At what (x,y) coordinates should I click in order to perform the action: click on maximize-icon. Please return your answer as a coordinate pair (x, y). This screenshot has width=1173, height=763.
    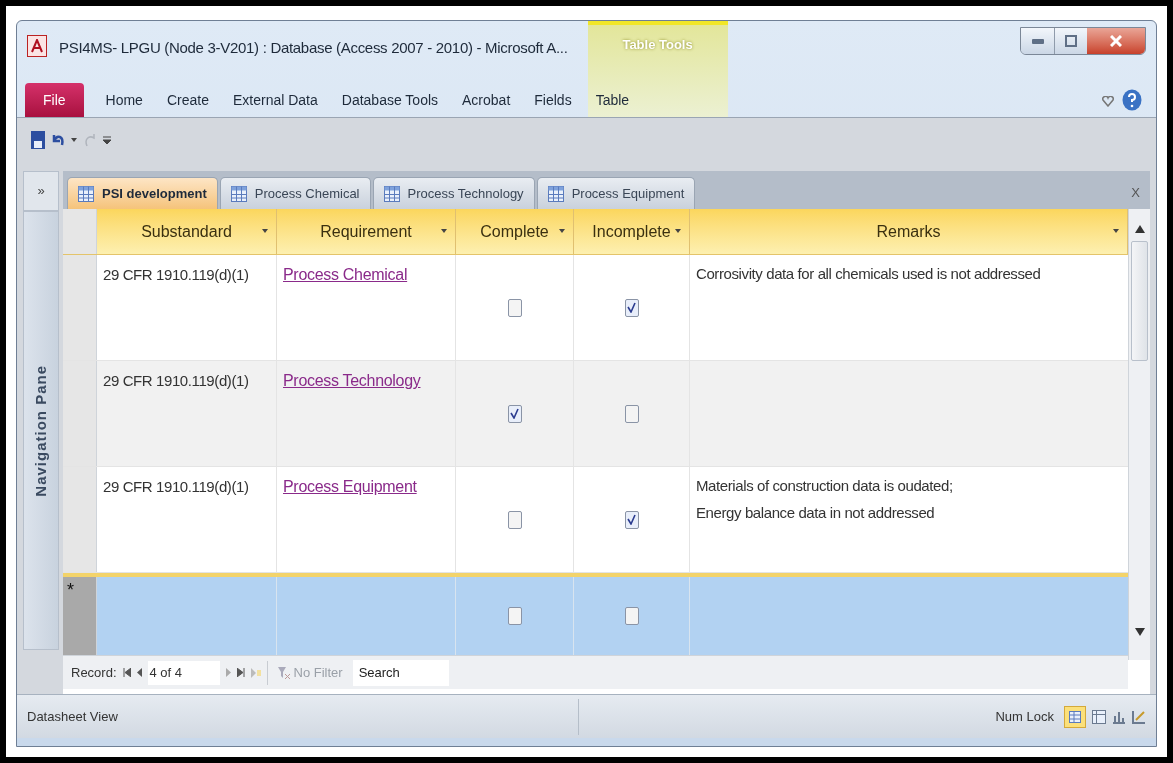
    Looking at the image, I should click on (1071, 41).